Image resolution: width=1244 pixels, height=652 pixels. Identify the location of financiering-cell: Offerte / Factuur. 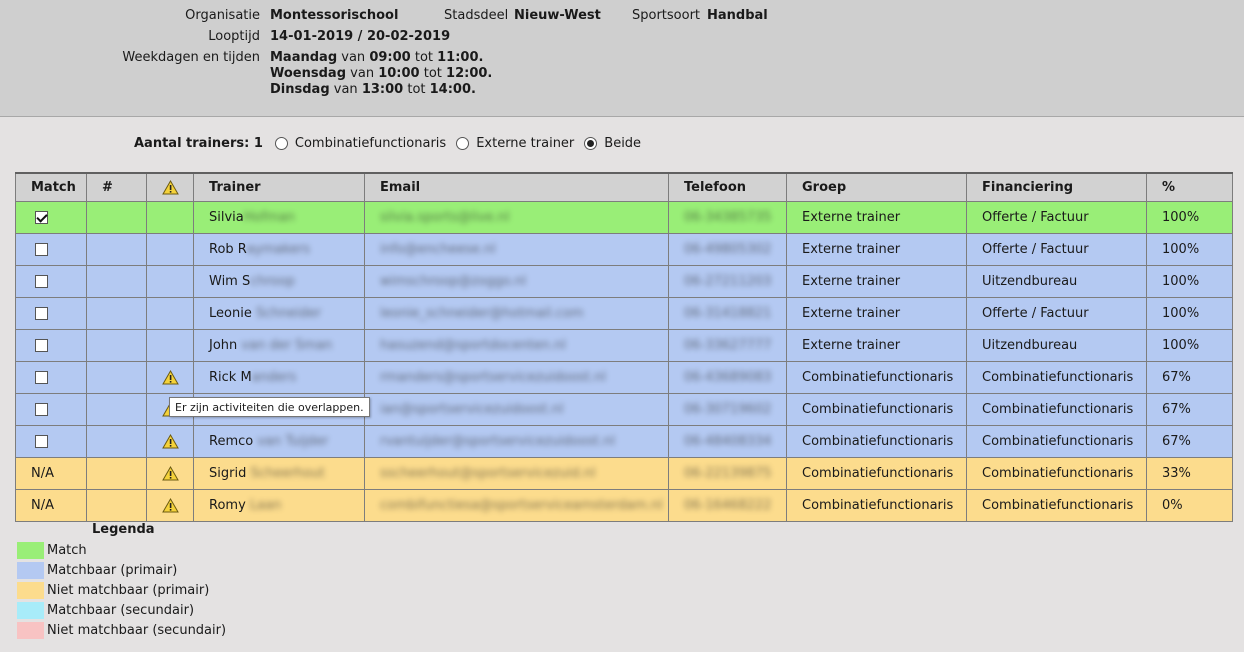
(1056, 217).